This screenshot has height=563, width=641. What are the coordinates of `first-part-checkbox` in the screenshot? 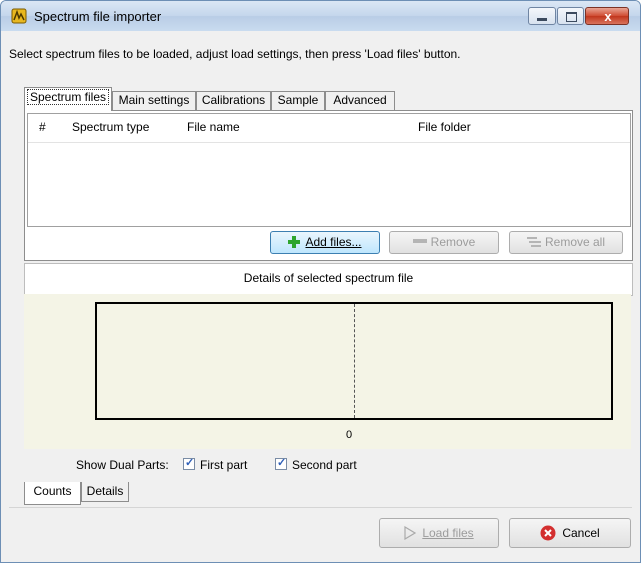 It's located at (189, 463).